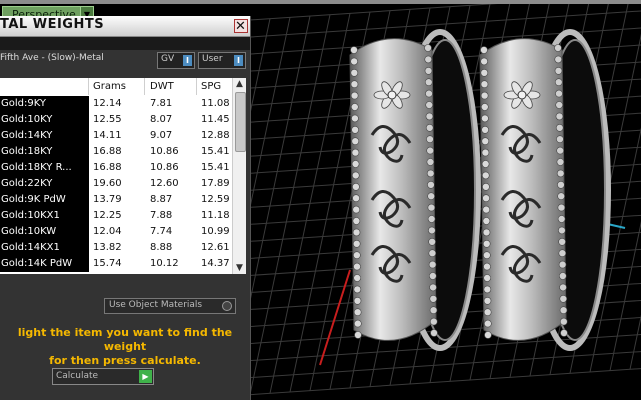 Image resolution: width=641 pixels, height=400 pixels. I want to click on grams-cell: 14.11, so click(107, 135).